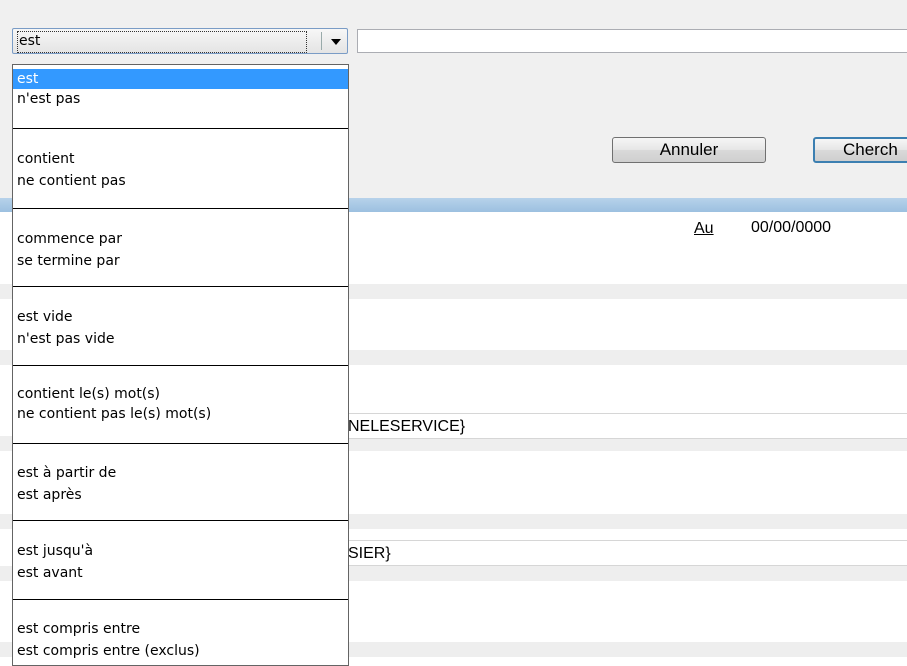 This screenshot has width=907, height=666. Describe the element at coordinates (180, 473) in the screenshot. I see `option-est-a-partir-de: est à partir de` at that location.